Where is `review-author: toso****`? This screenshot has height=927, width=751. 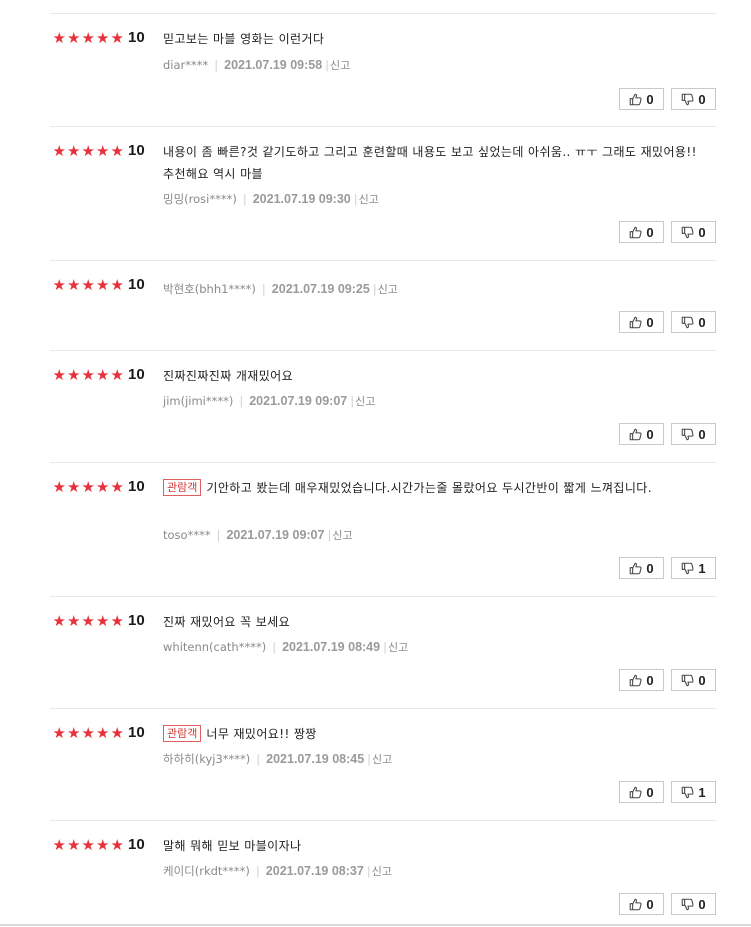 review-author: toso**** is located at coordinates (187, 535).